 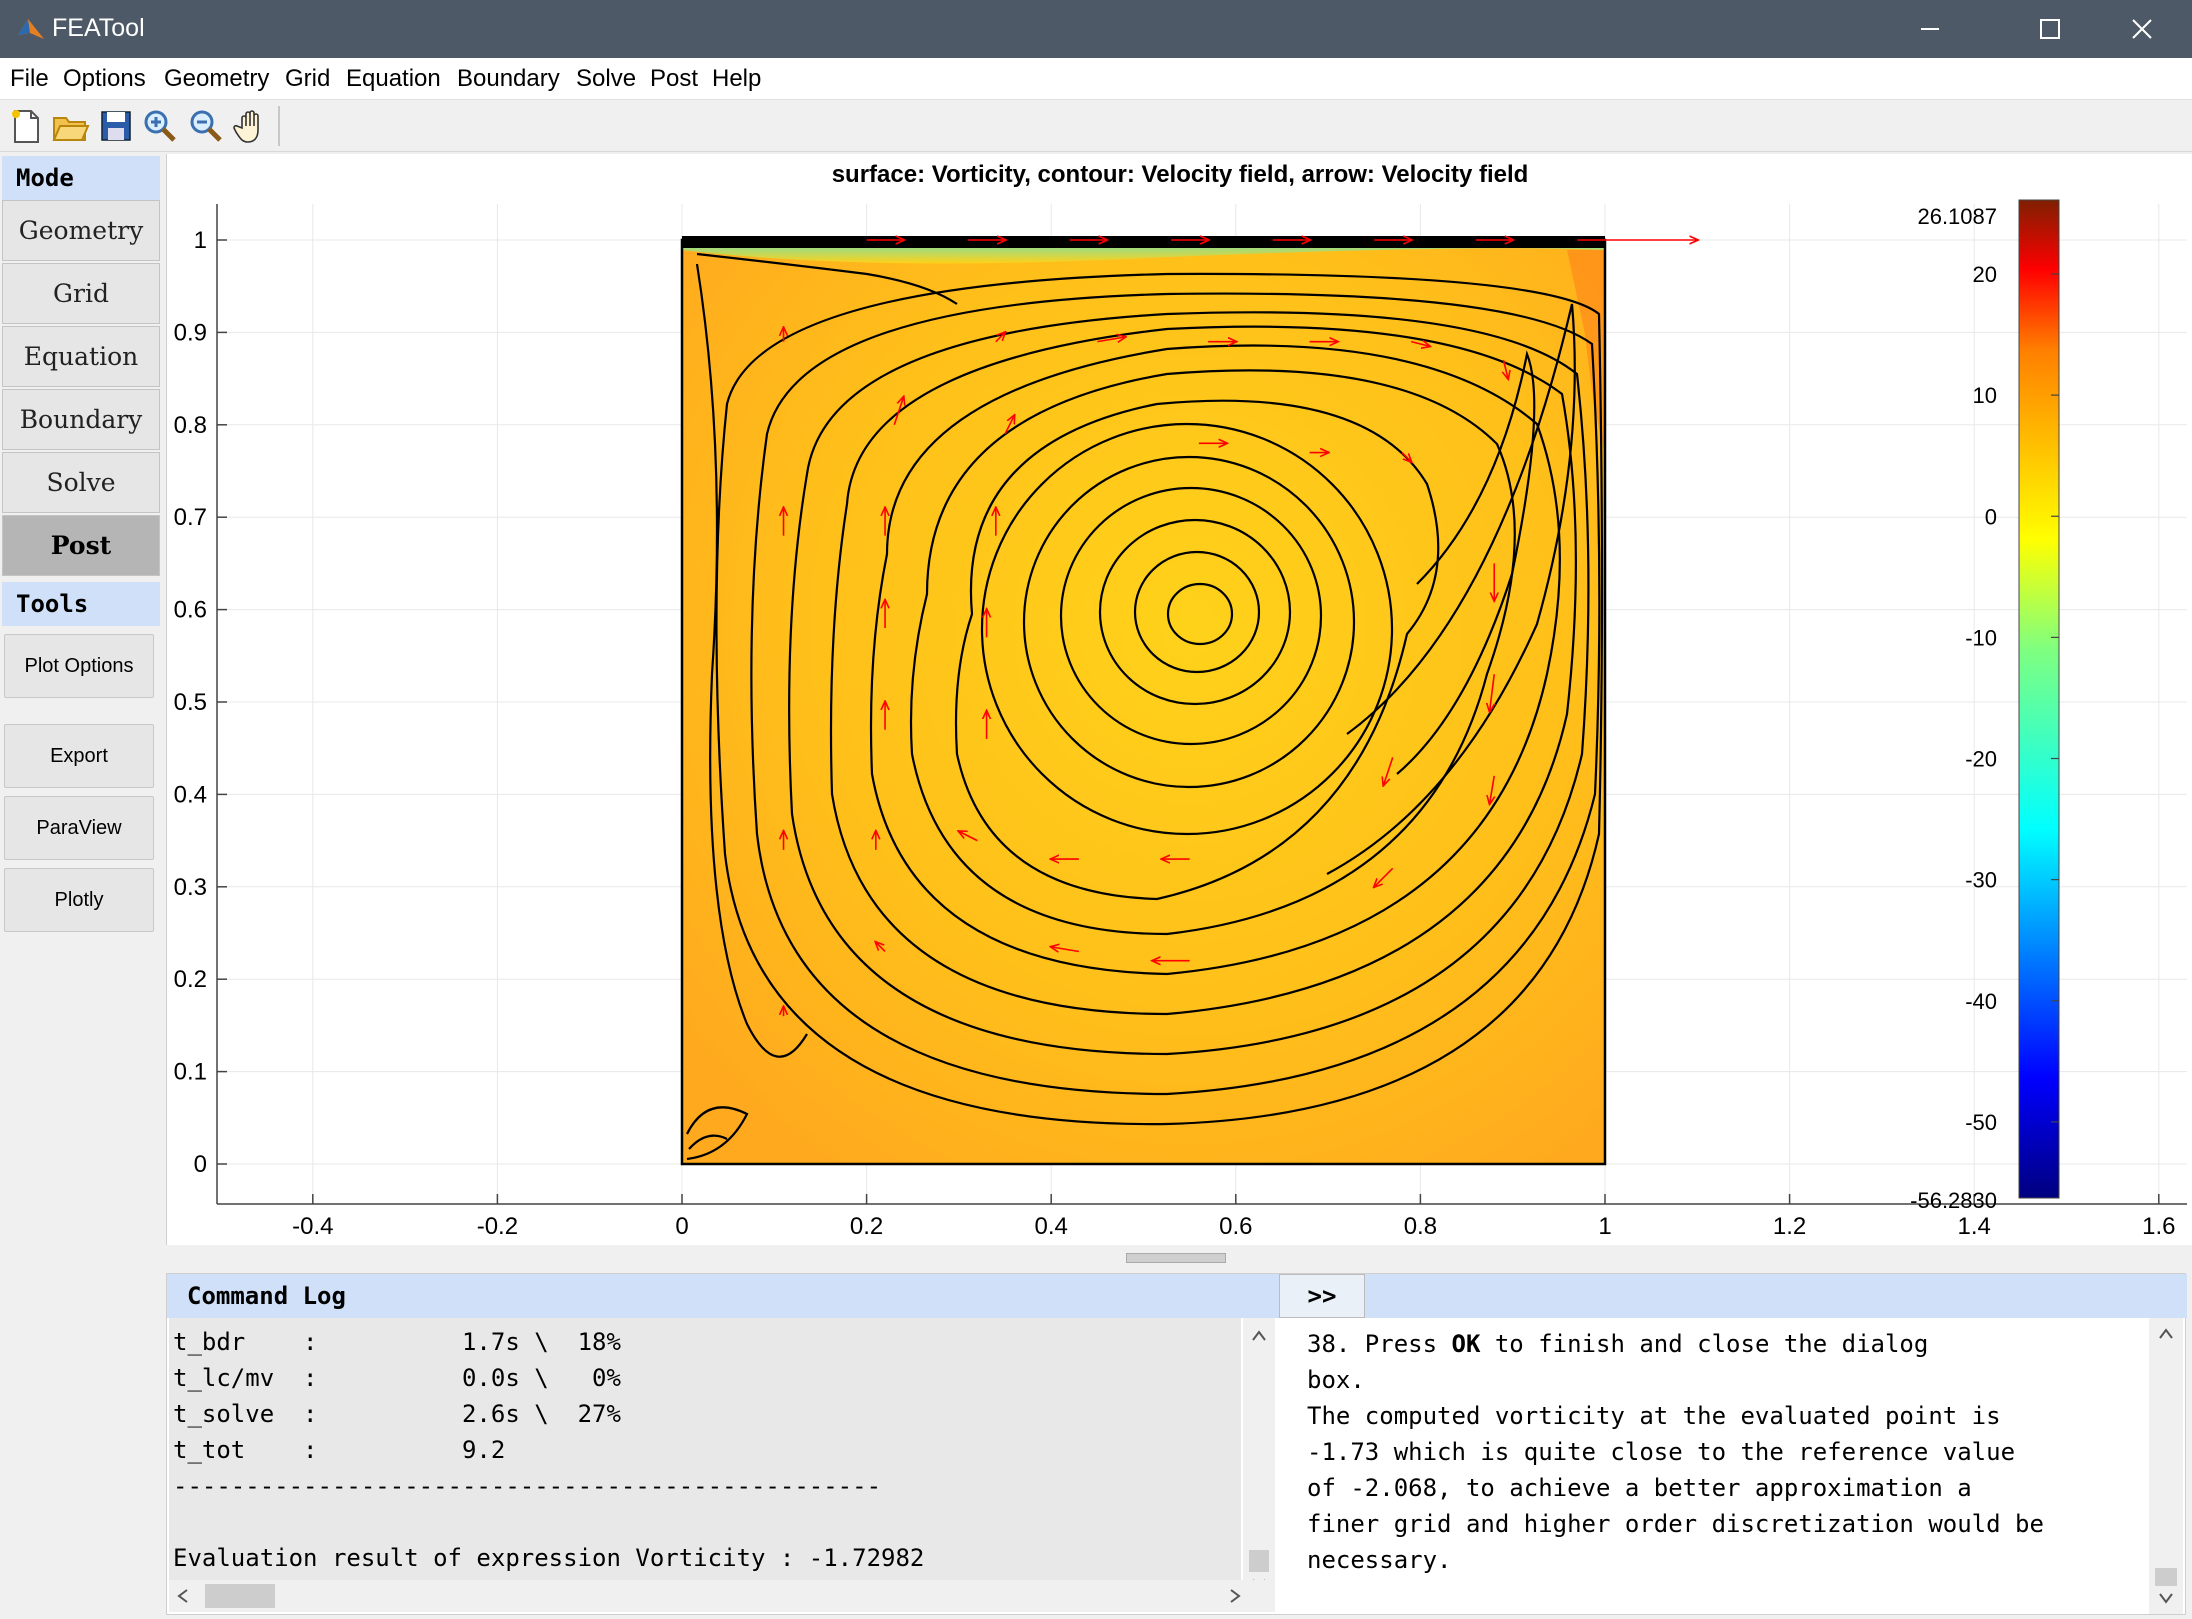 I want to click on x-tick-label: 1.4, so click(x=1974, y=1226).